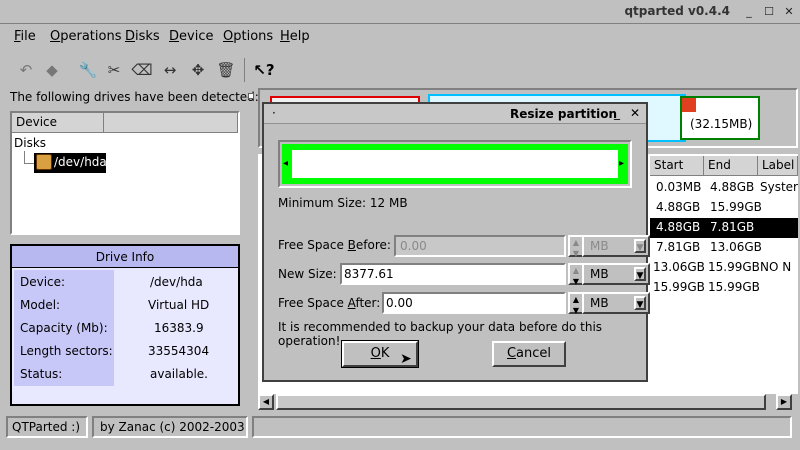  Describe the element at coordinates (179, 305) in the screenshot. I see `drive-info-value: Virtual HD` at that location.